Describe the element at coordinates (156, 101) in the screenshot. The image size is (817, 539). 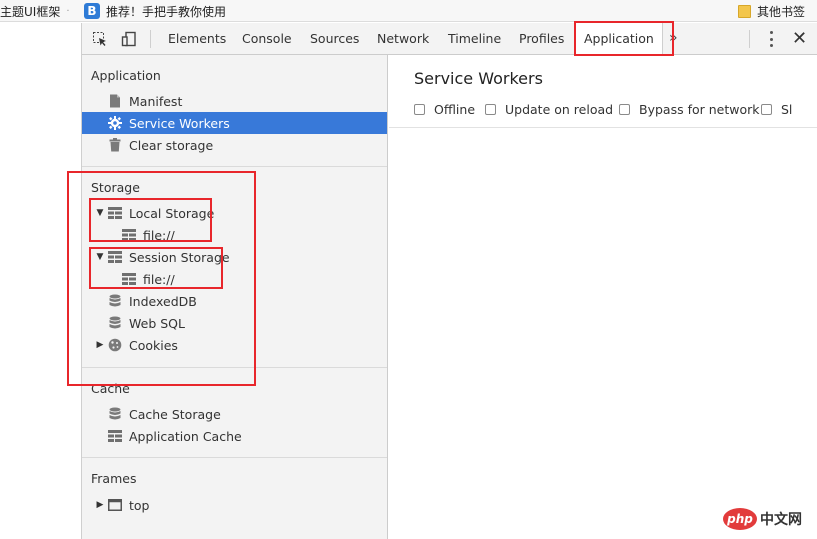
I see `sidebar-item-label: Manifest` at that location.